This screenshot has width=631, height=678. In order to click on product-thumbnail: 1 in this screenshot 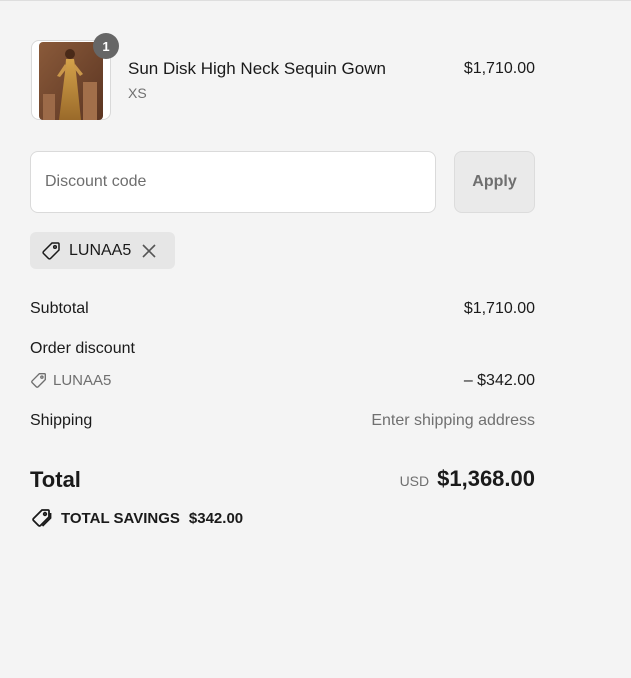, I will do `click(75, 76)`.